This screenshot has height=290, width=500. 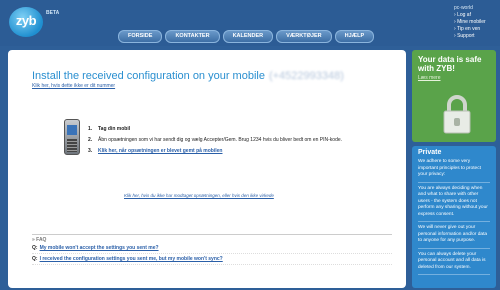 What do you see at coordinates (212, 238) in the screenshot?
I see `faq-header: » FAQ` at bounding box center [212, 238].